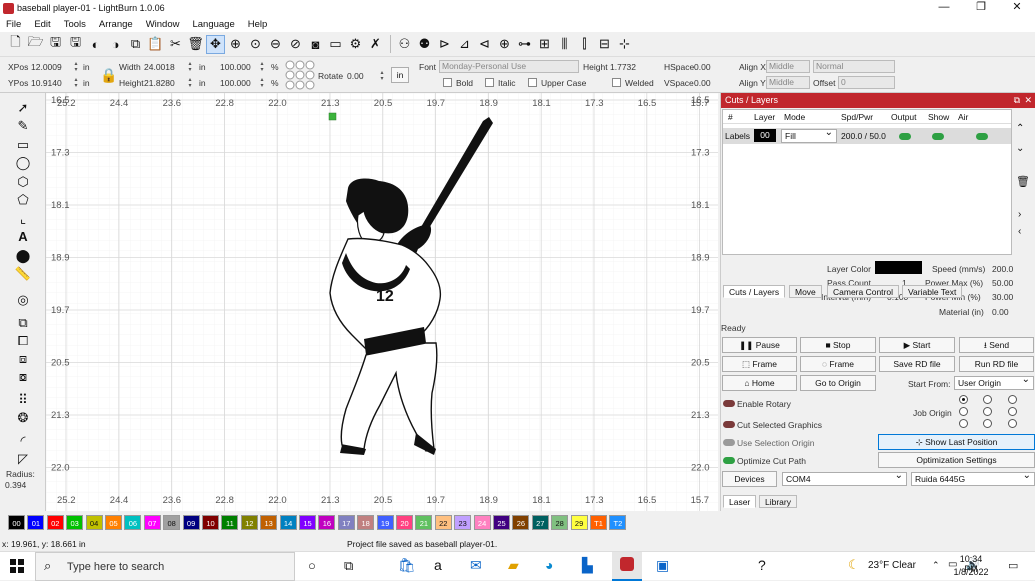 This screenshot has width=1035, height=581. I want to click on text-height-value: 1.7732, so click(623, 67).